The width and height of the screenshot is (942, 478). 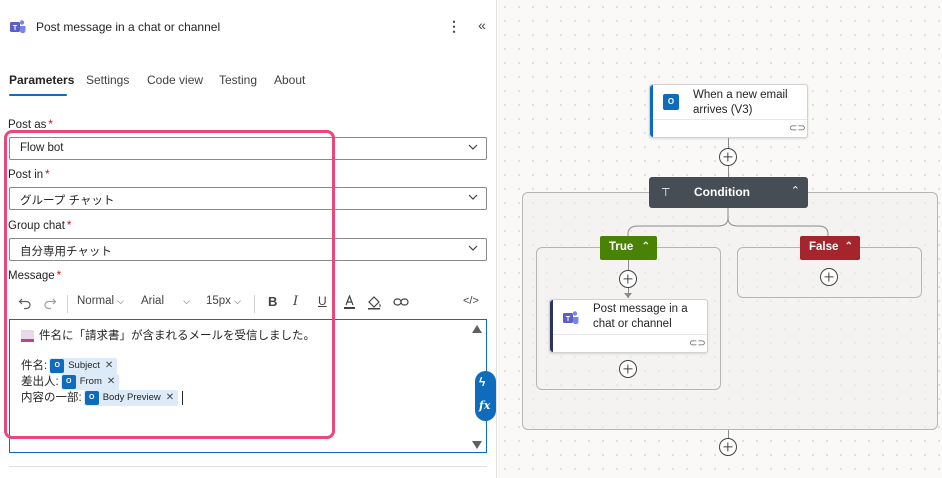 What do you see at coordinates (482, 382) in the screenshot?
I see `dynamic-content-icon: ϟ` at bounding box center [482, 382].